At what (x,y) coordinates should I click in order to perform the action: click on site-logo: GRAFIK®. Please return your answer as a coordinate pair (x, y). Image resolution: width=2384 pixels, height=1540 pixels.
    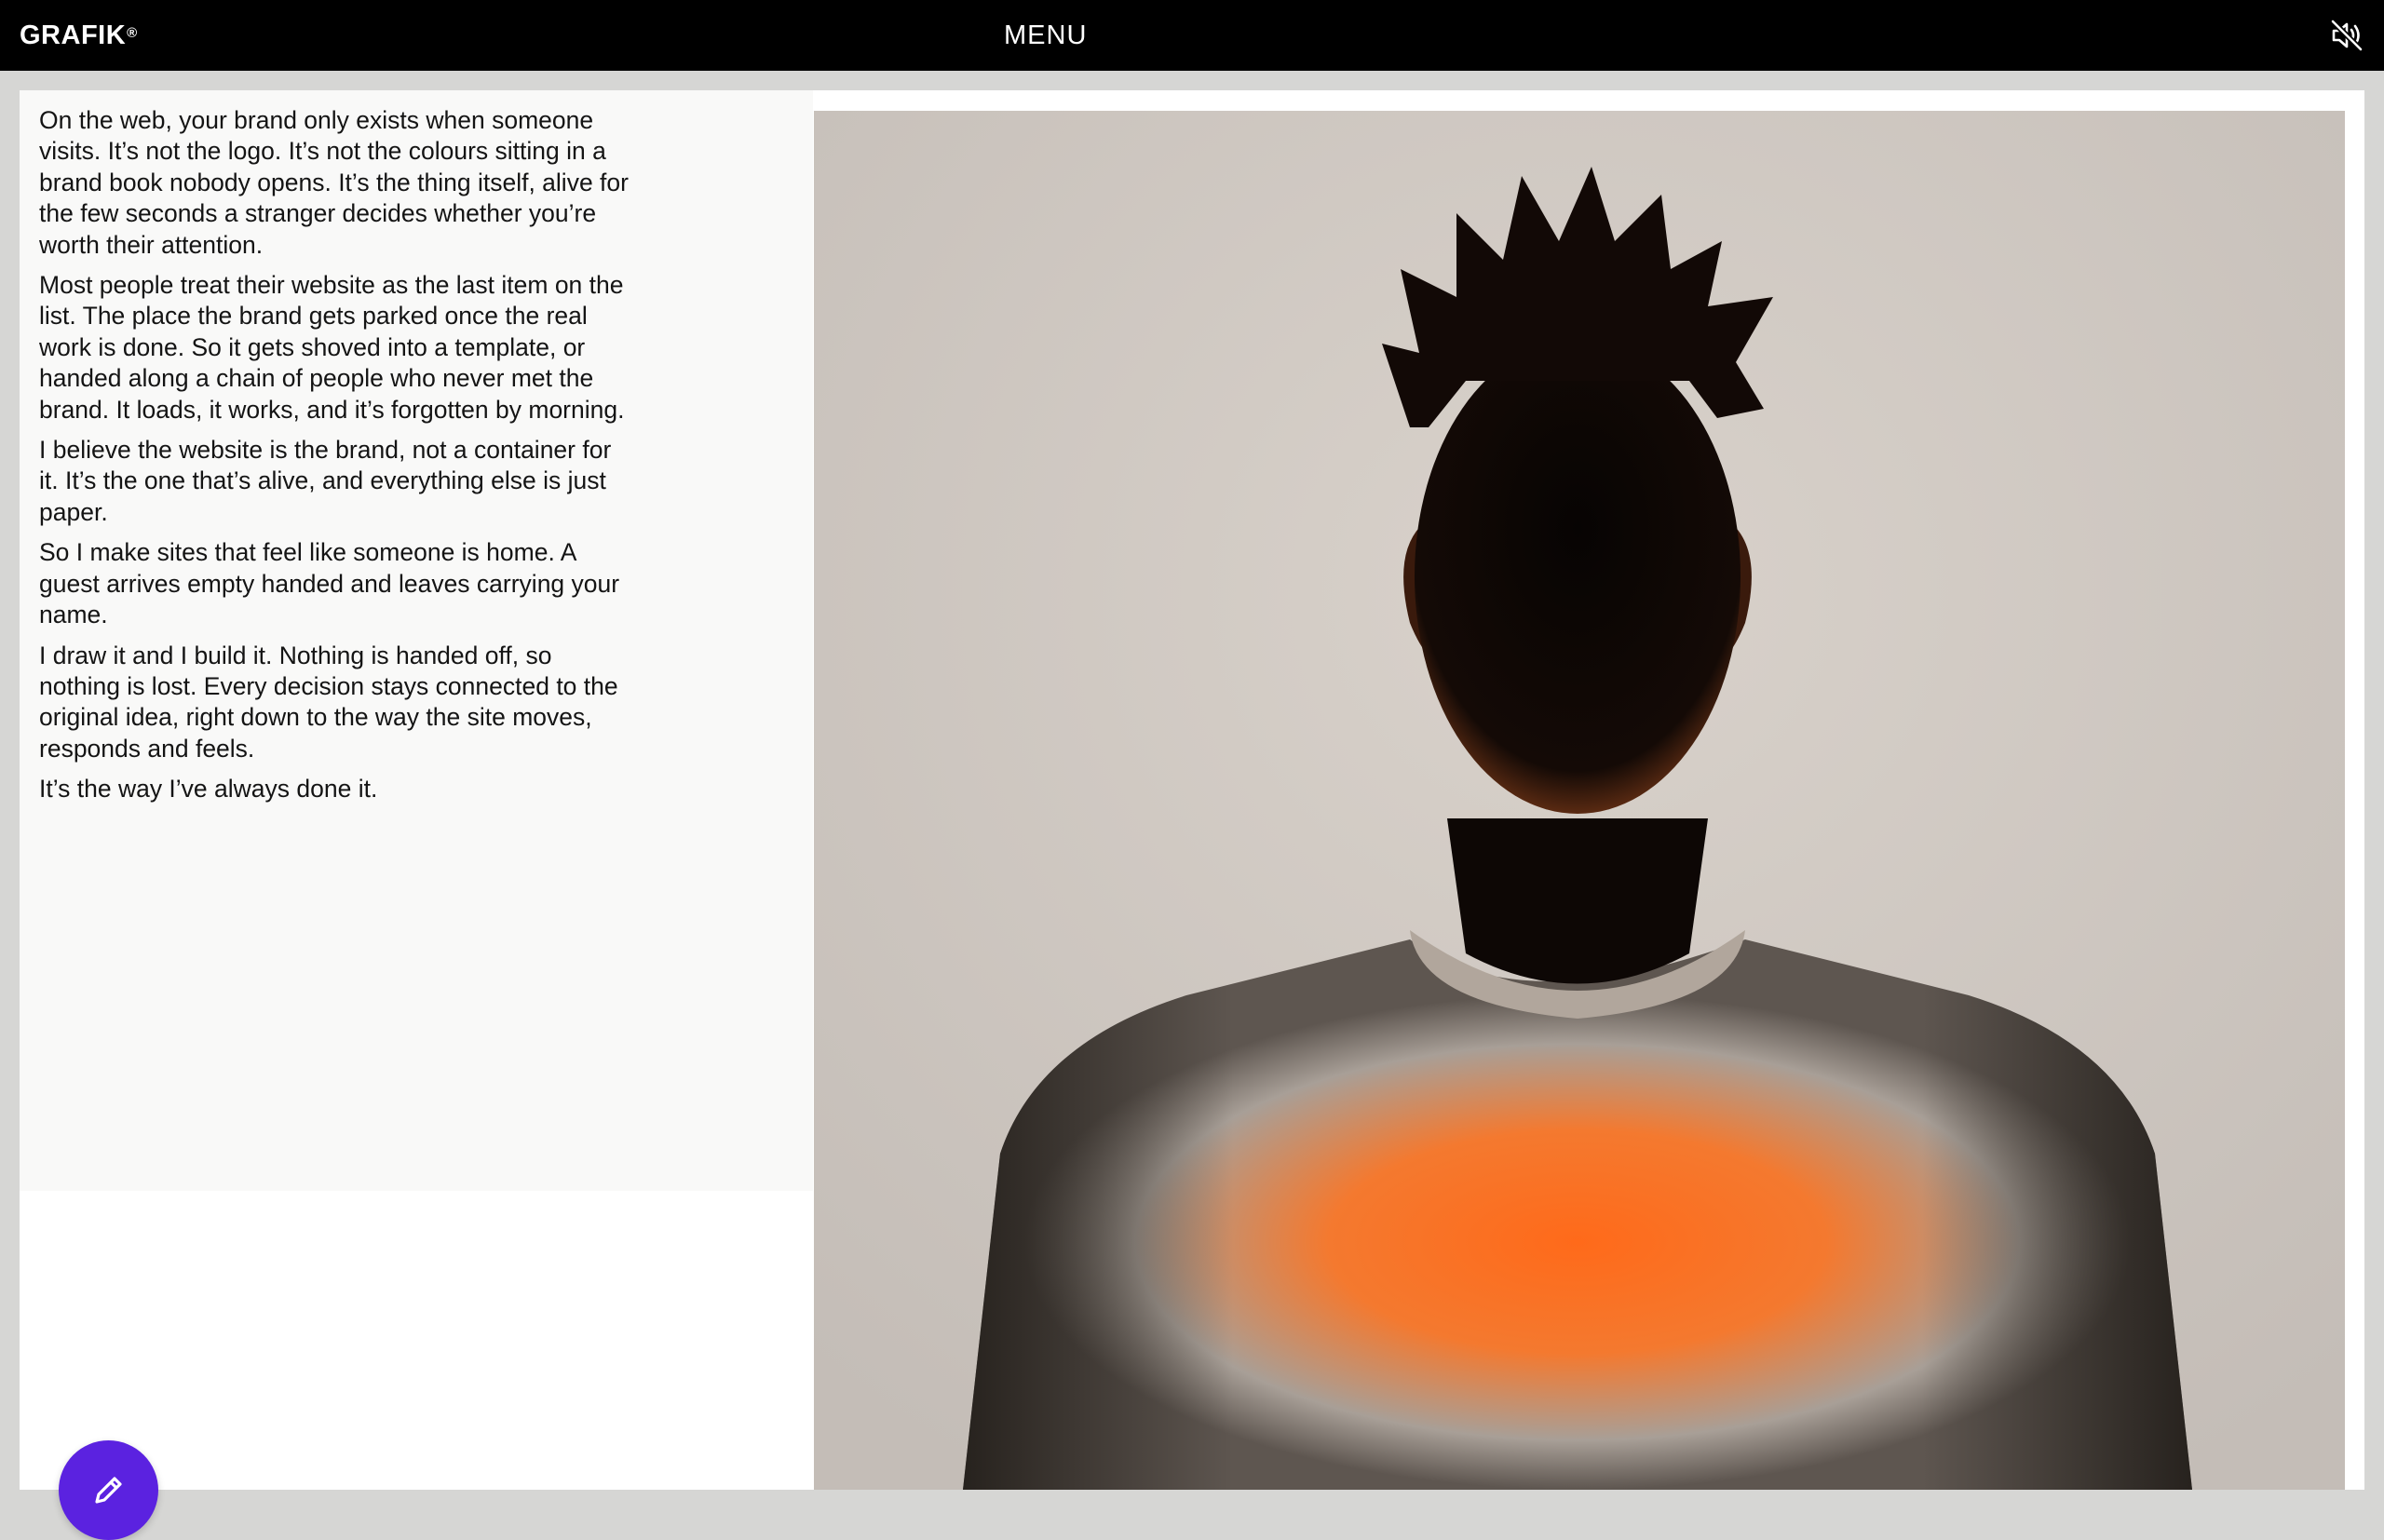
    Looking at the image, I should click on (79, 35).